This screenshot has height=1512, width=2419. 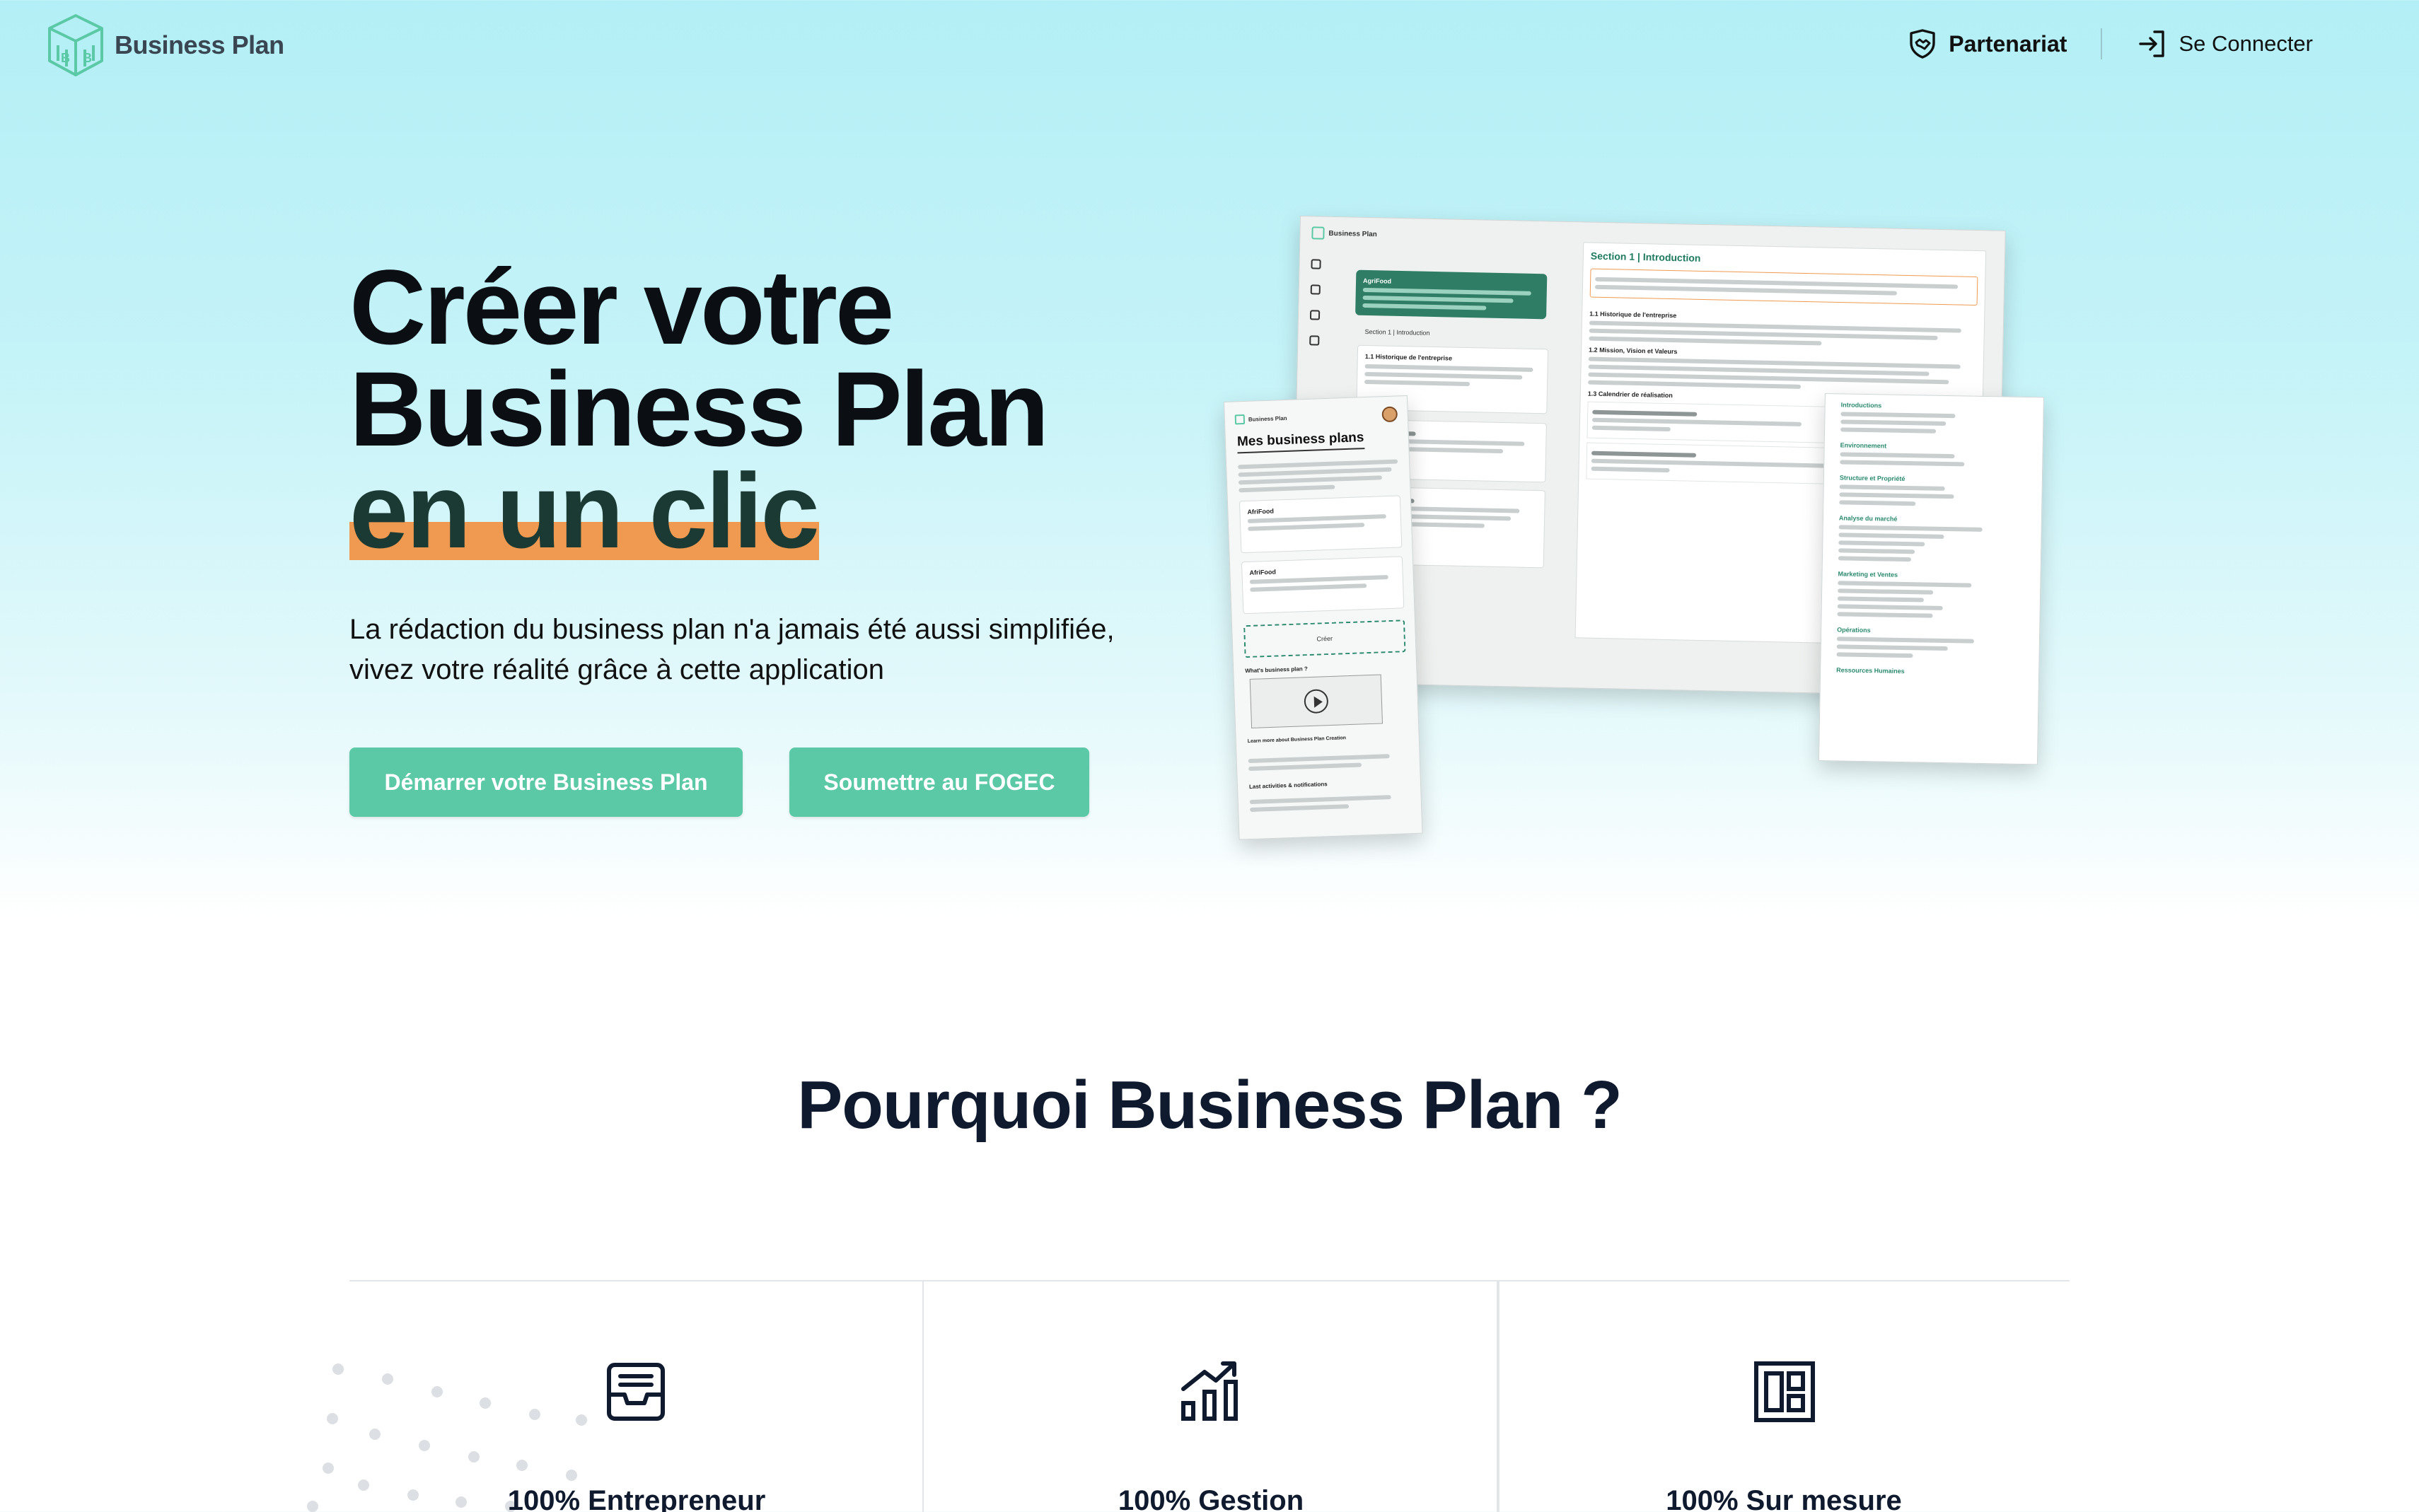 What do you see at coordinates (1868, 574) in the screenshot?
I see `toc-head-5: Marketing et Ventes` at bounding box center [1868, 574].